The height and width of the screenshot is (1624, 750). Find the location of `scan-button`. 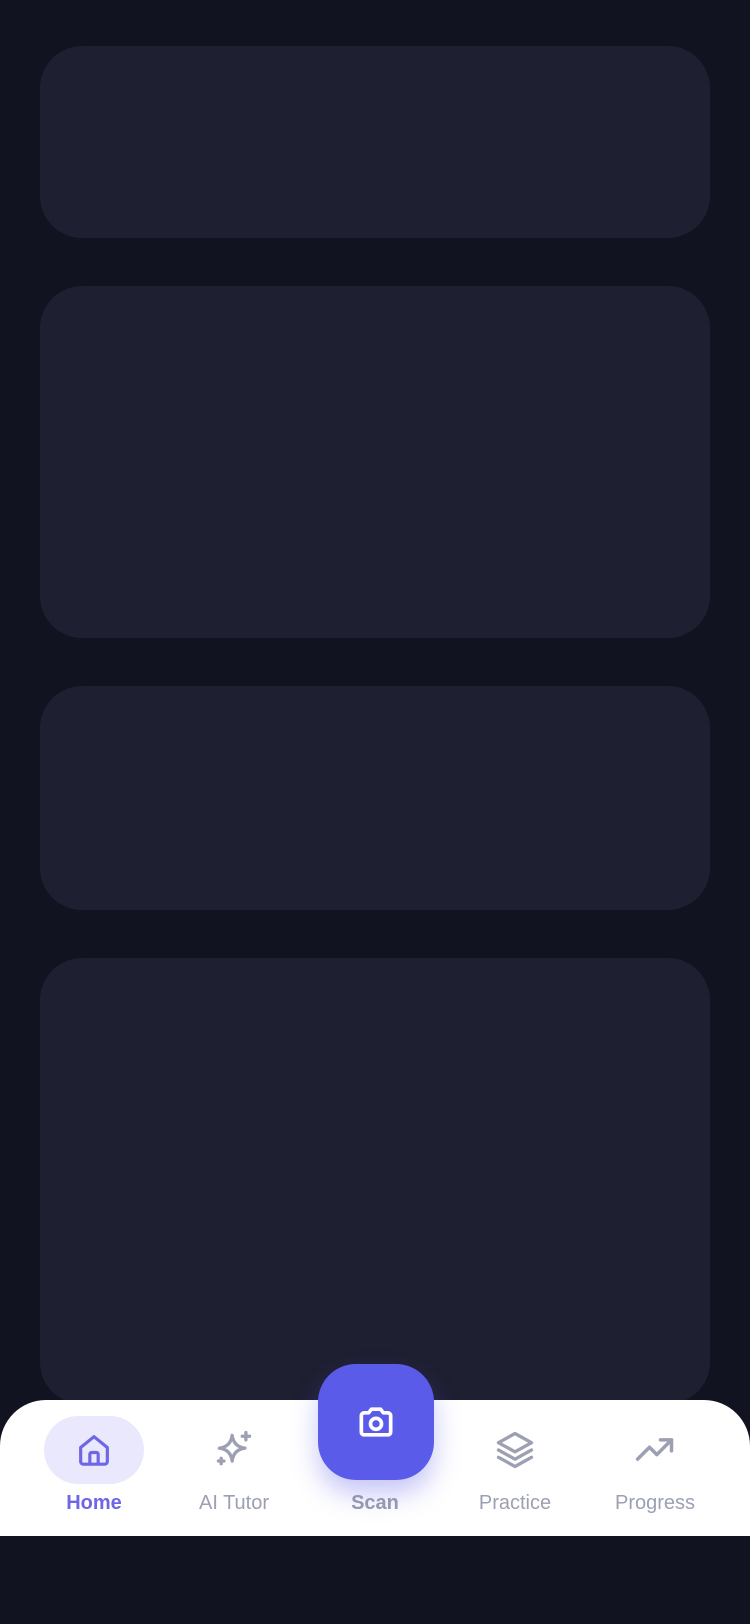

scan-button is located at coordinates (376, 1422).